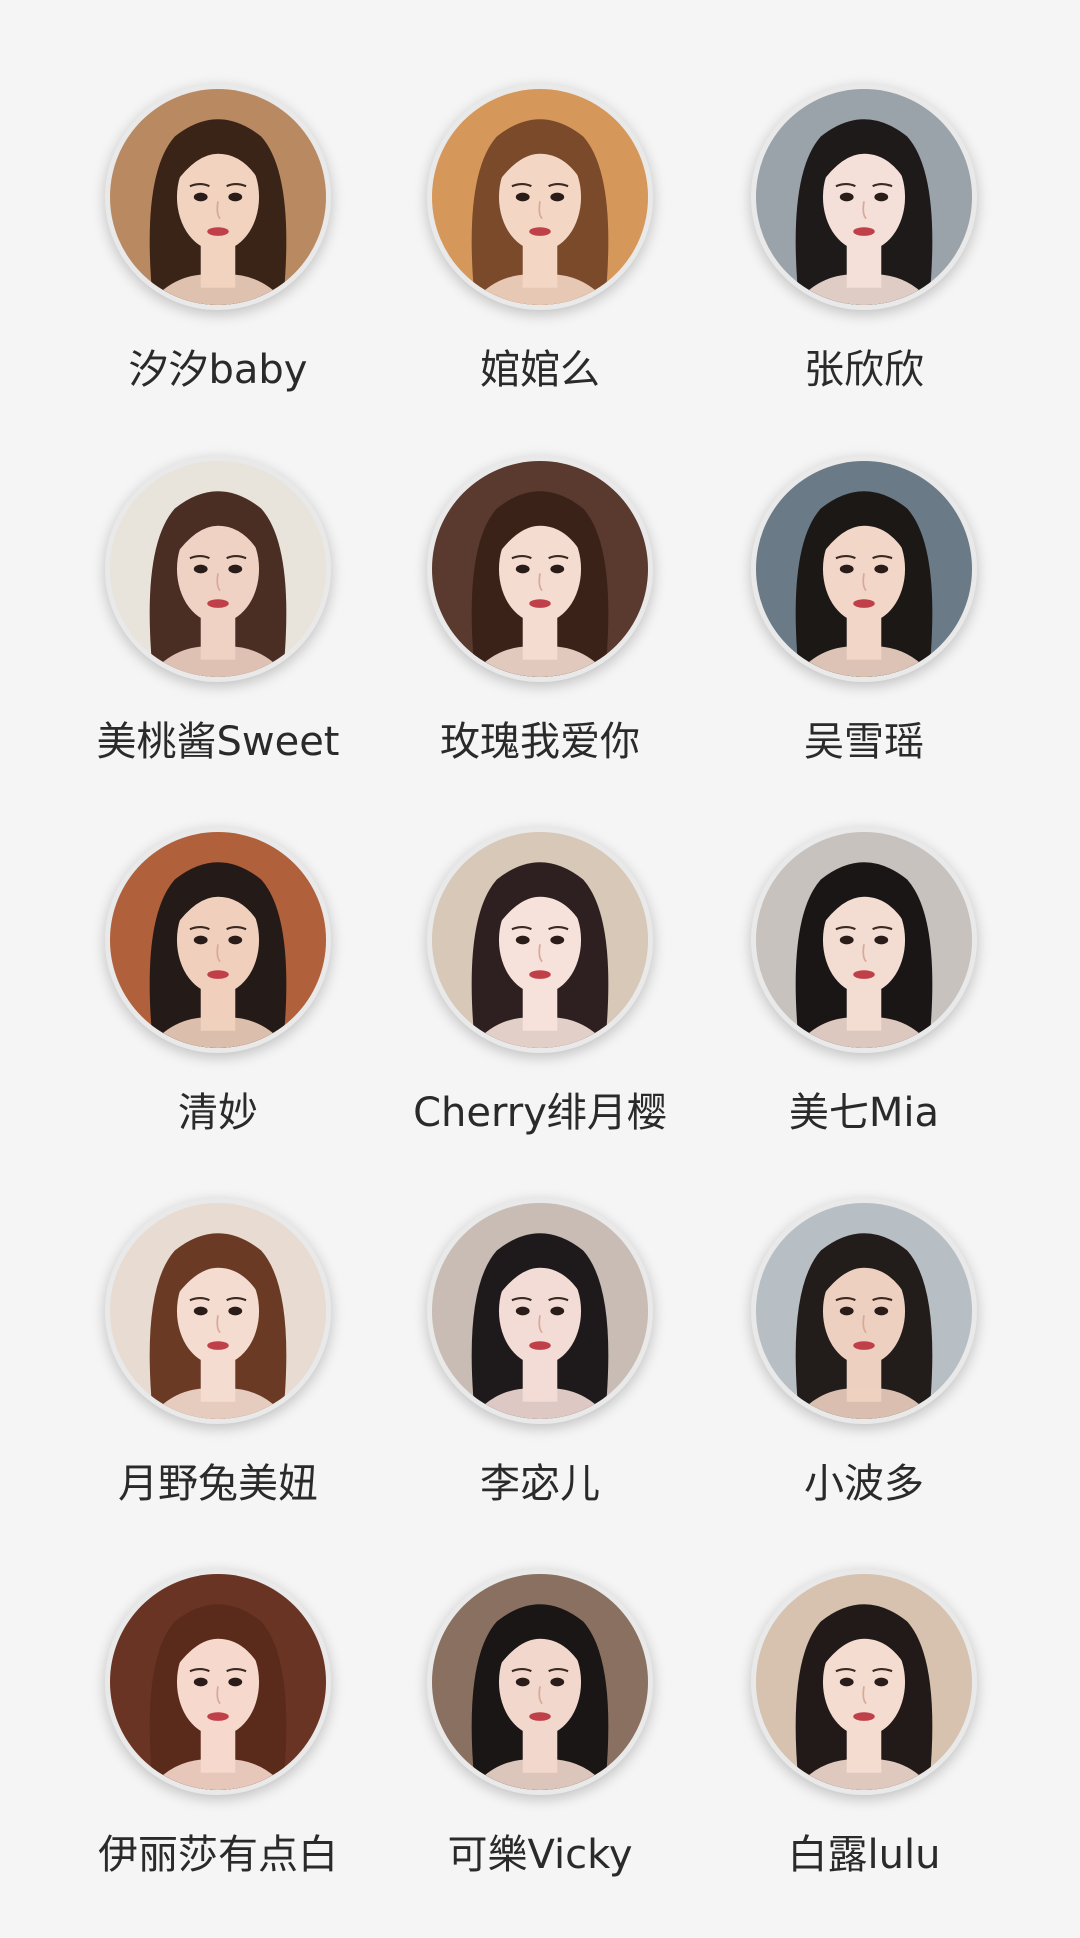 This screenshot has width=1080, height=1938. I want to click on profile-card: 吴雪瑶, so click(866, 621).